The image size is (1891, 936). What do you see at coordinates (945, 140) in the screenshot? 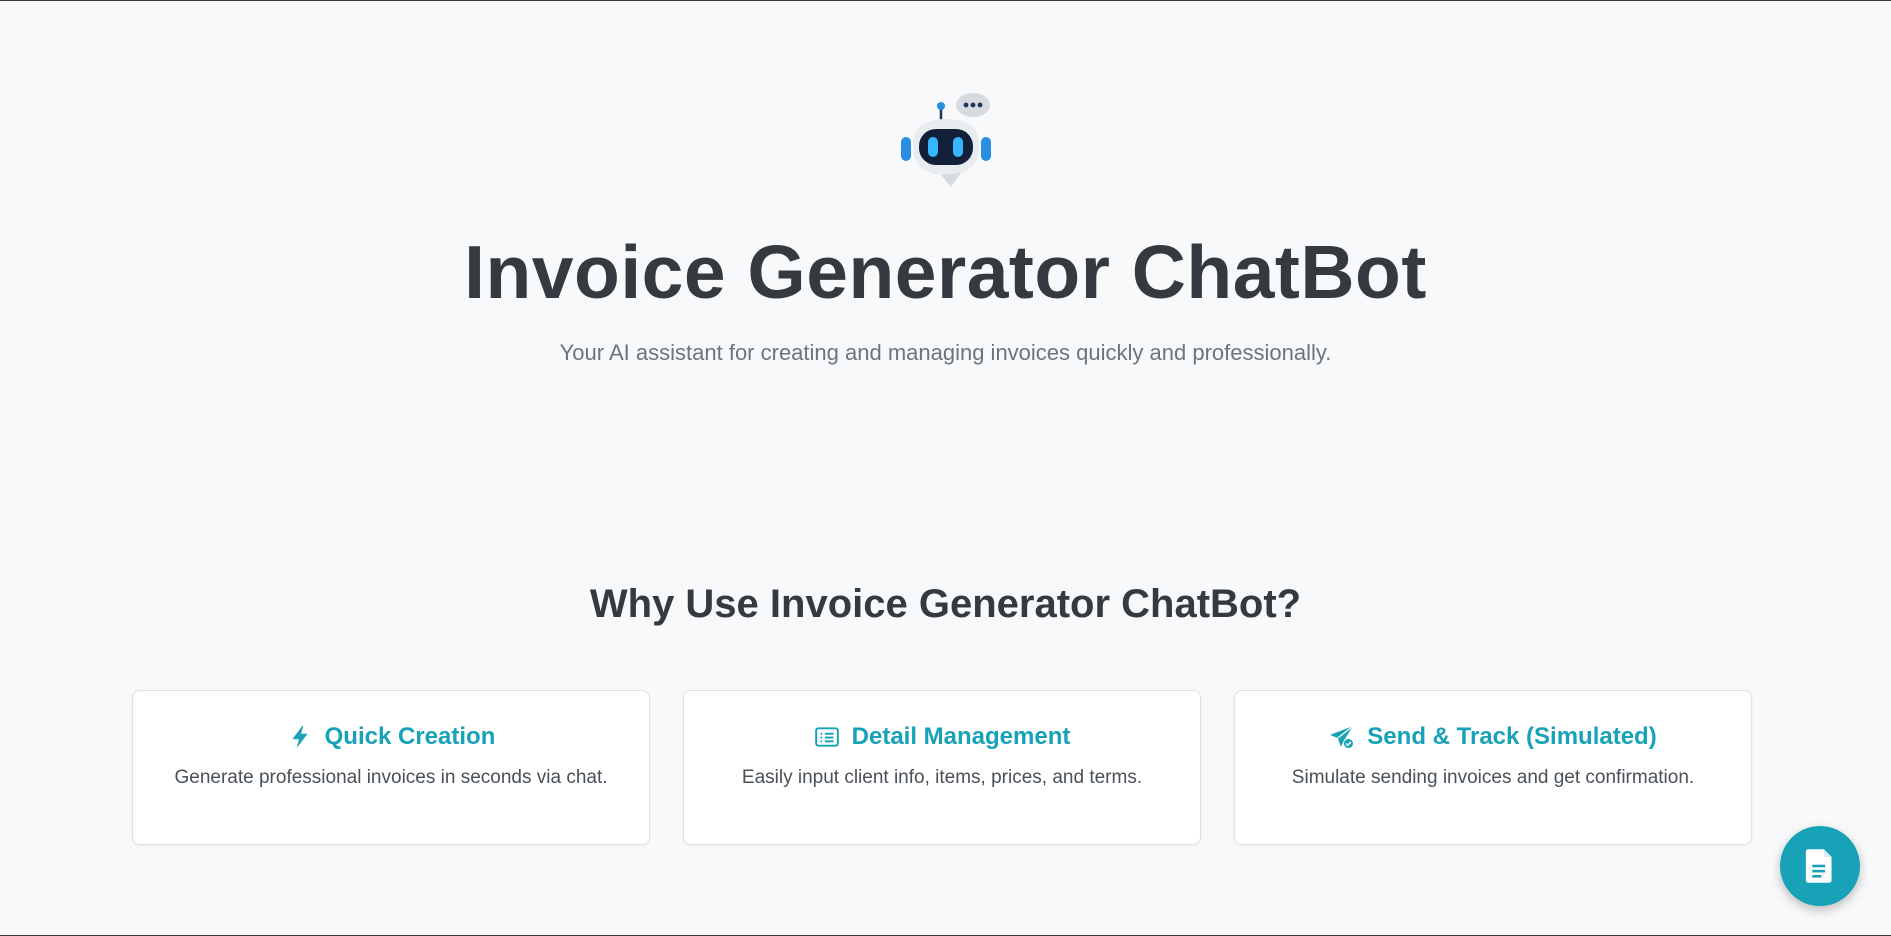
I see `robot-chat-icon` at bounding box center [945, 140].